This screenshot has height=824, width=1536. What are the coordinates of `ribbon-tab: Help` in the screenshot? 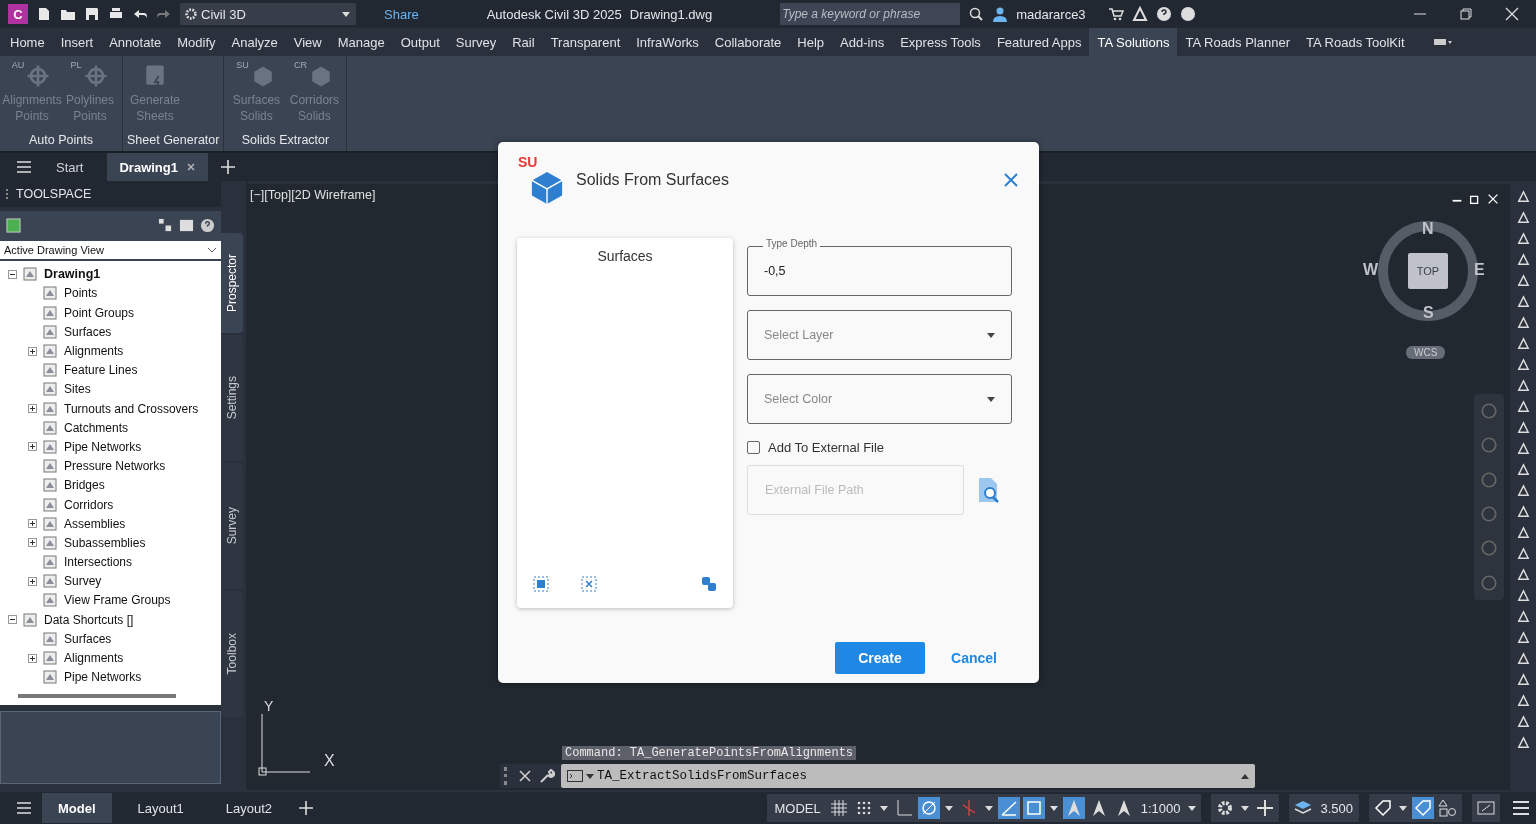 It's located at (811, 42).